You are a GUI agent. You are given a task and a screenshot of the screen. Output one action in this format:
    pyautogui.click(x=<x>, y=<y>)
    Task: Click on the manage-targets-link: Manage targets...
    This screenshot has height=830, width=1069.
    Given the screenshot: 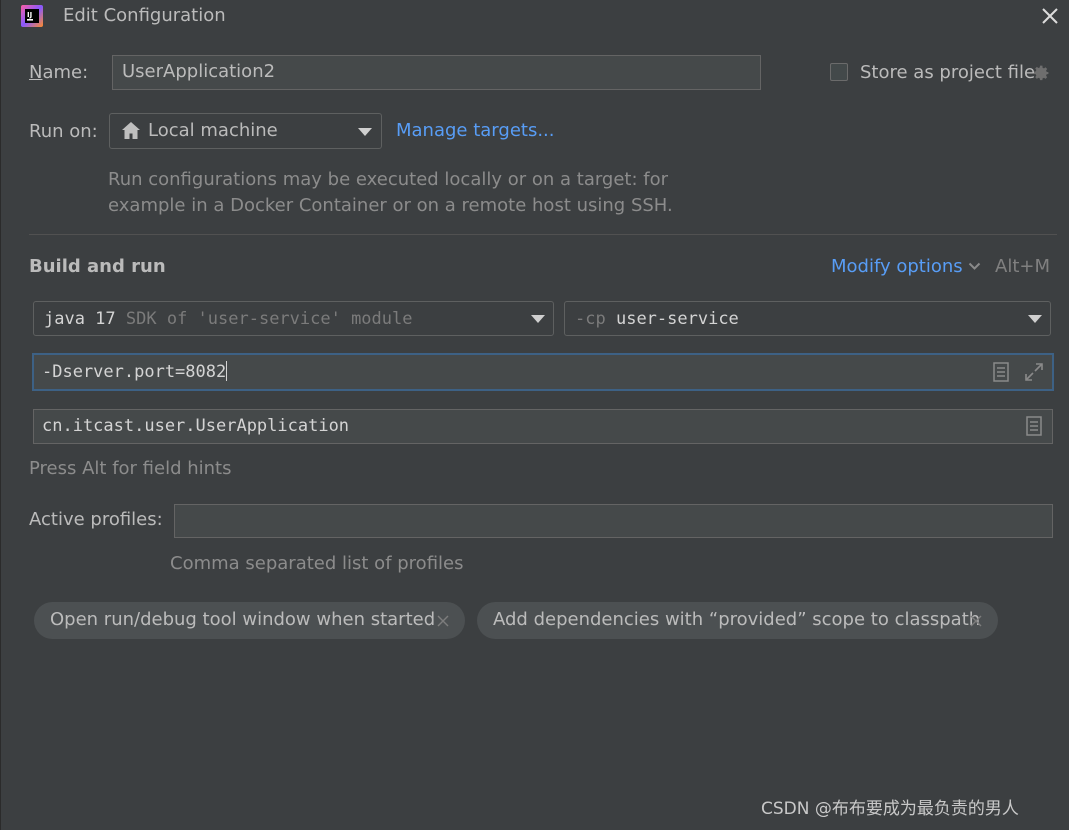 What is the action you would take?
    pyautogui.click(x=475, y=131)
    